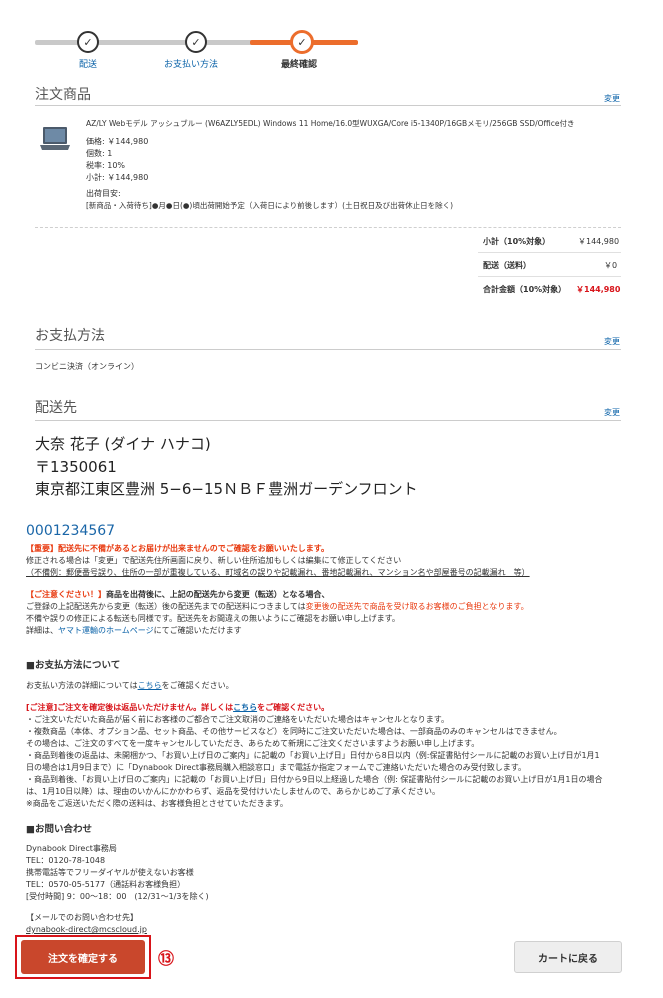  I want to click on contact-line: 携帯電話等でフリーダイヤルが使えないお客様, so click(110, 872).